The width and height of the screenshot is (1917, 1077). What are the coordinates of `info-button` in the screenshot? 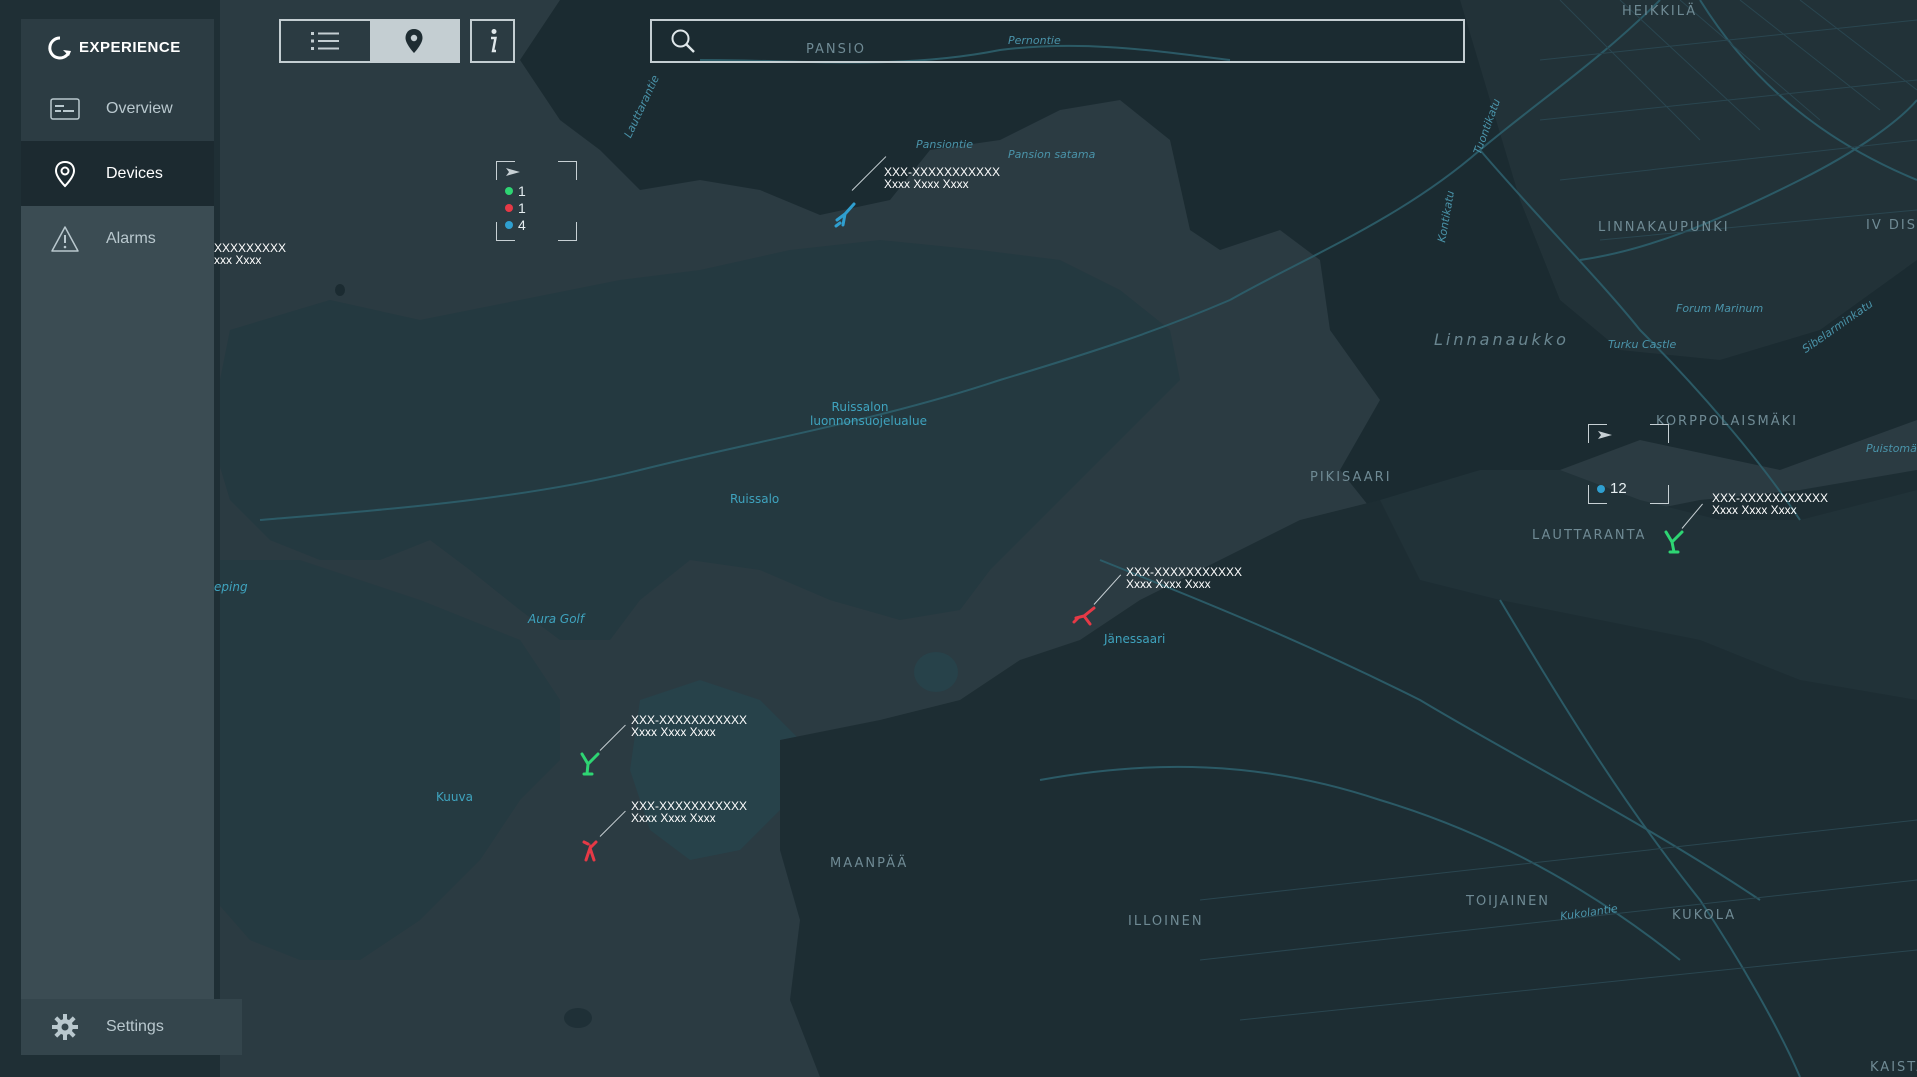 It's located at (492, 41).